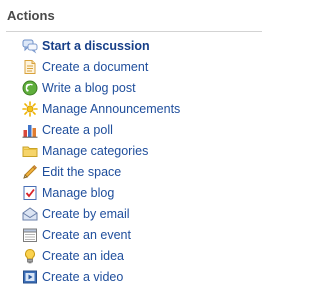 The width and height of the screenshot is (320, 299). Describe the element at coordinates (134, 192) in the screenshot. I see `action-manage-blog: Manage blog` at that location.